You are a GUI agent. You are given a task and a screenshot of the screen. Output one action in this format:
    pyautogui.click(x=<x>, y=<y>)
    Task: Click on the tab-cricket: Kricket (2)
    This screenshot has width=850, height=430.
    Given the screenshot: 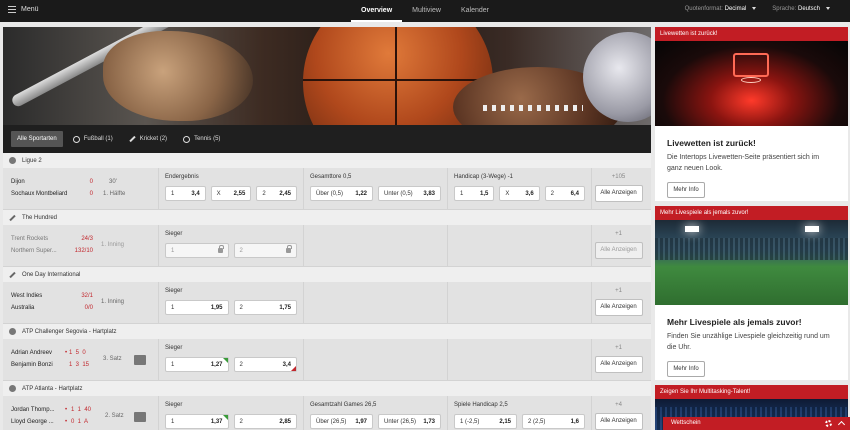 What is the action you would take?
    pyautogui.click(x=148, y=139)
    